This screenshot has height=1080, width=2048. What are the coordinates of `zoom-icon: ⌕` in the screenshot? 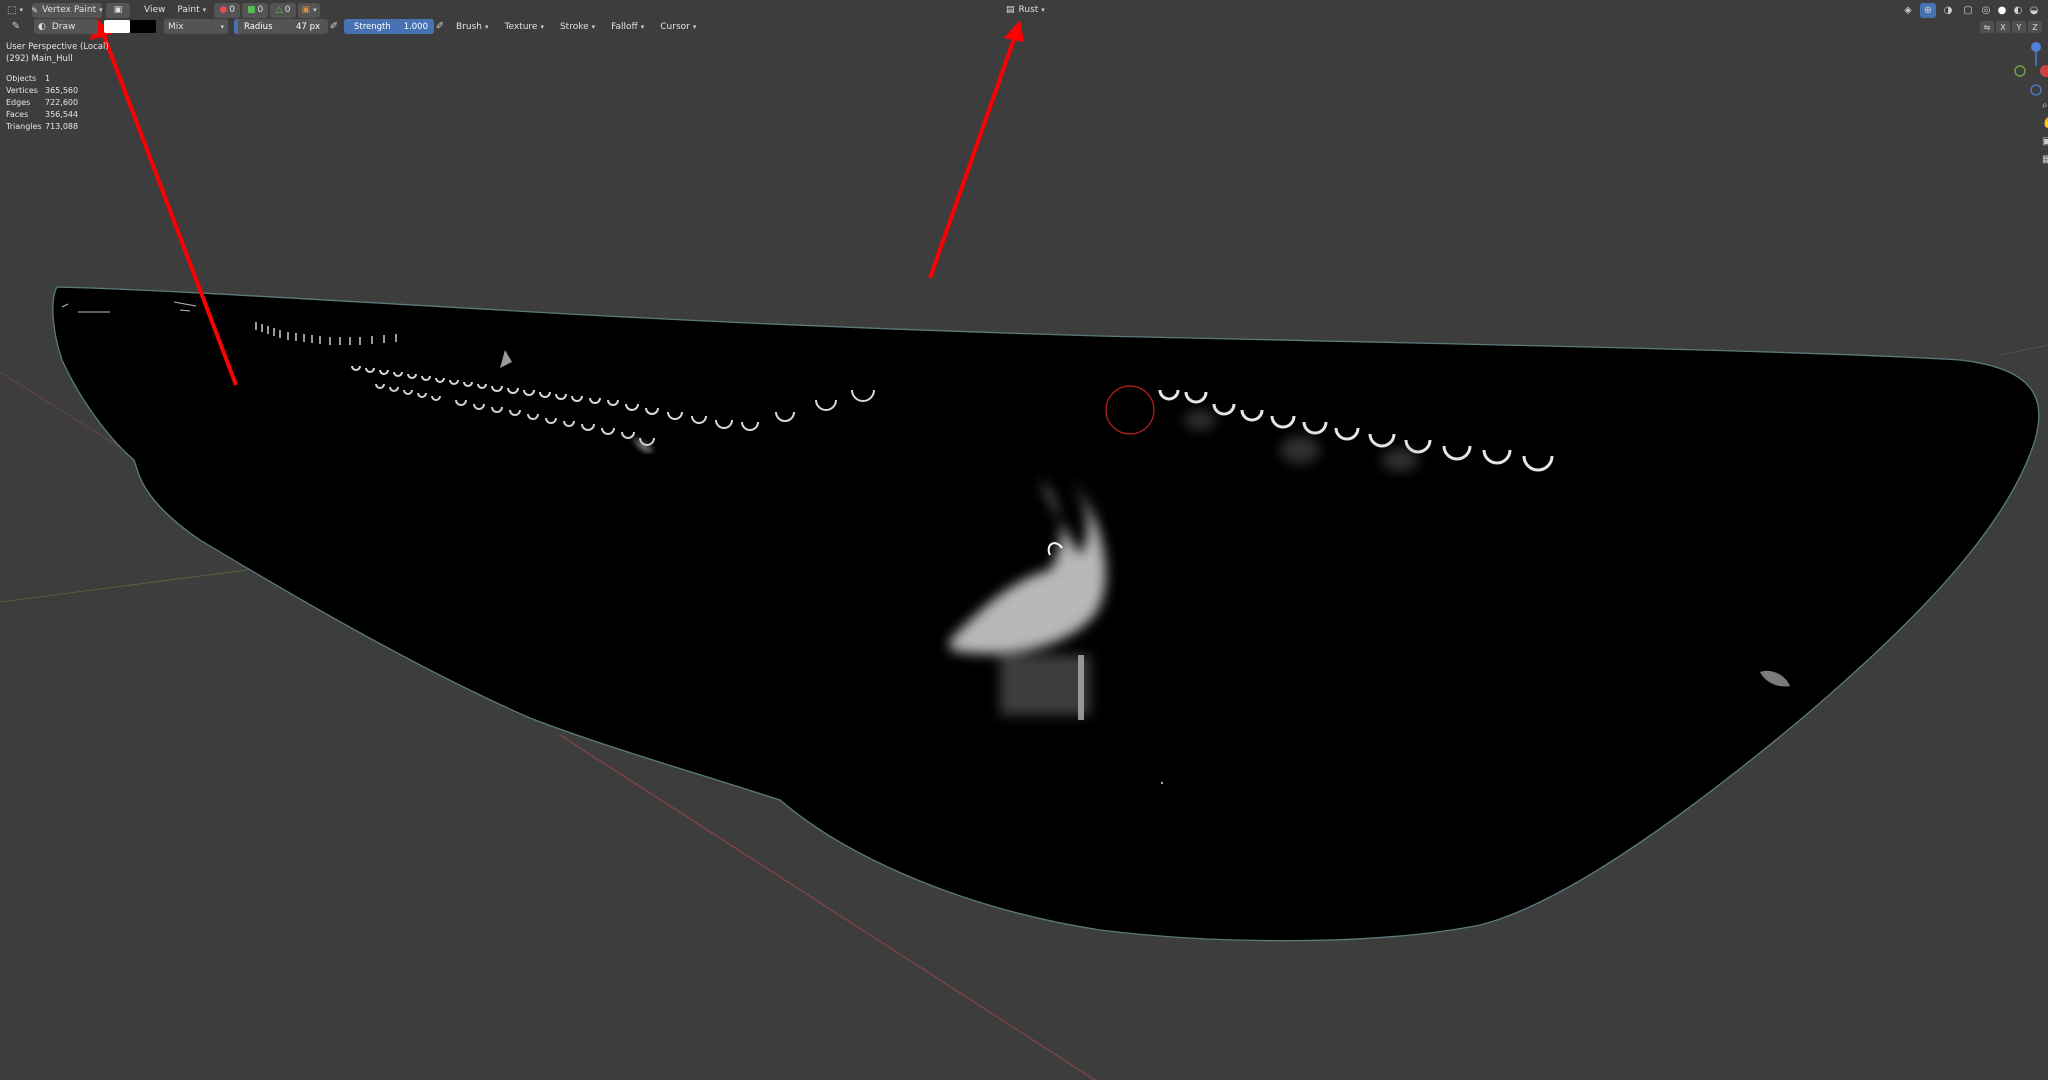 It's located at (2045, 105).